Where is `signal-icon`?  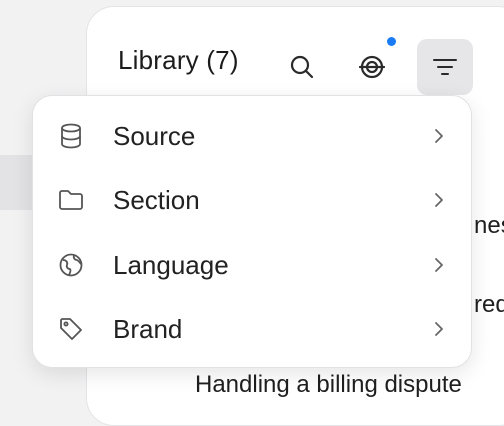 signal-icon is located at coordinates (372, 67).